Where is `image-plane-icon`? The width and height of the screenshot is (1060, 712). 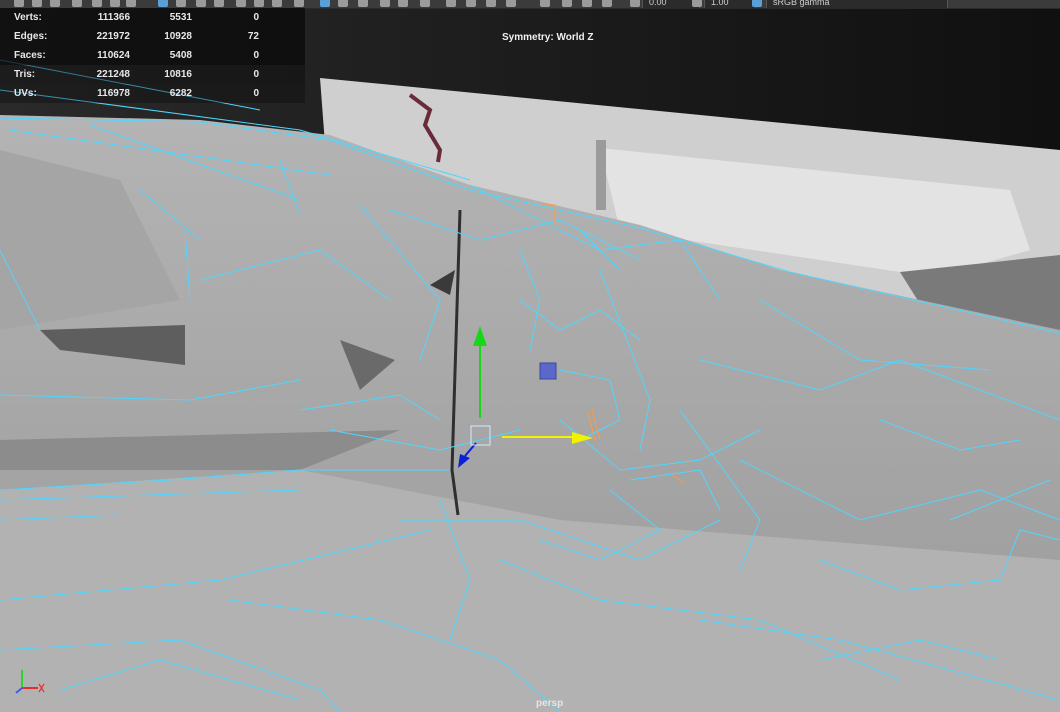 image-plane-icon is located at coordinates (587, 3).